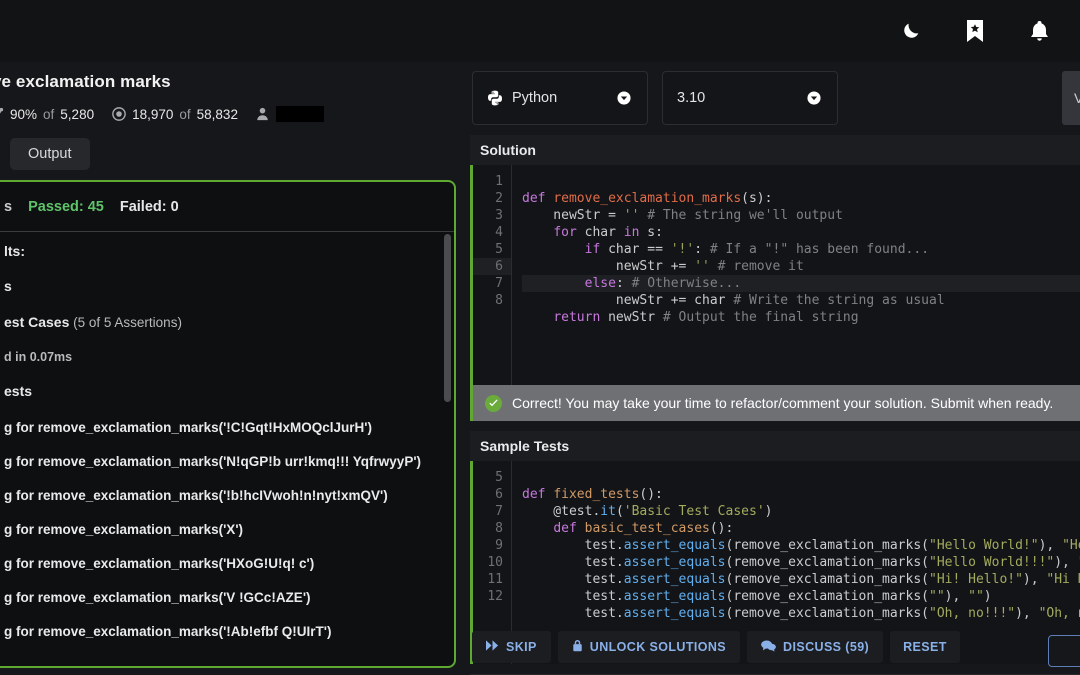 This screenshot has width=1080, height=675. What do you see at coordinates (499, 198) in the screenshot?
I see `line-number: 2` at bounding box center [499, 198].